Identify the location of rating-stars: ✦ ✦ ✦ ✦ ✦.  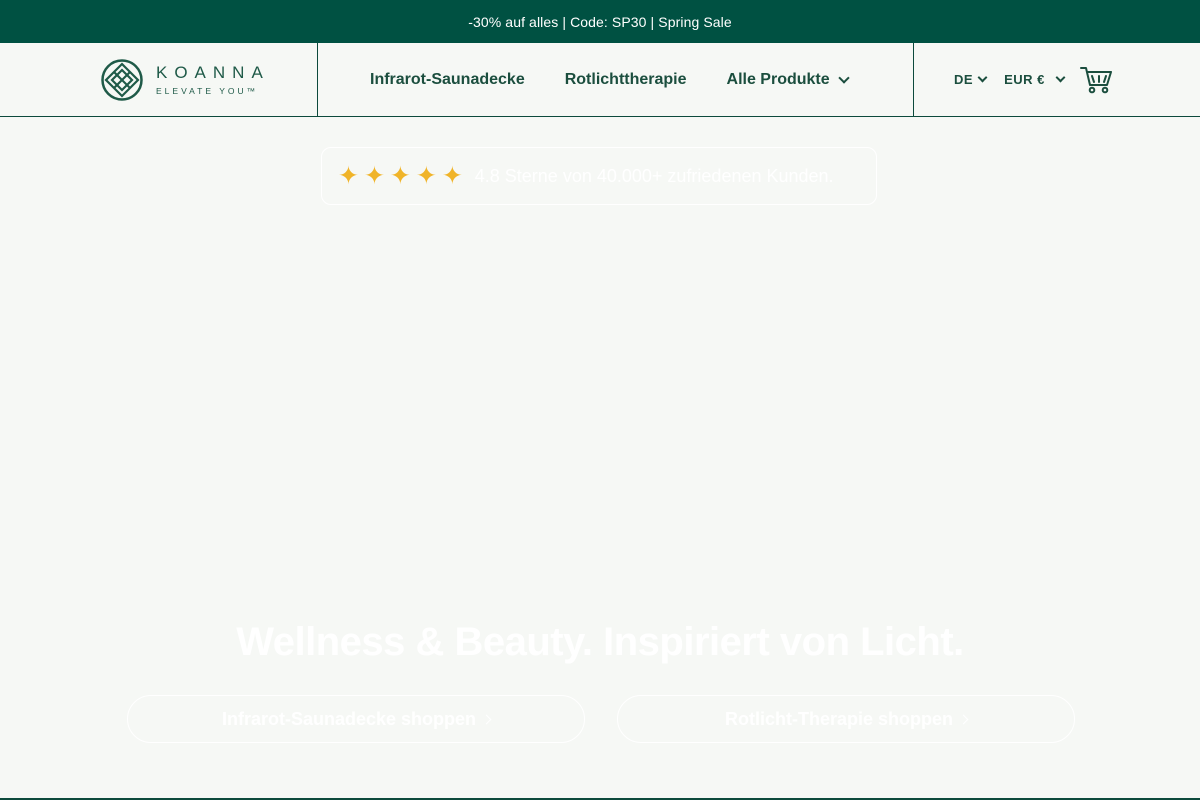
(400, 175).